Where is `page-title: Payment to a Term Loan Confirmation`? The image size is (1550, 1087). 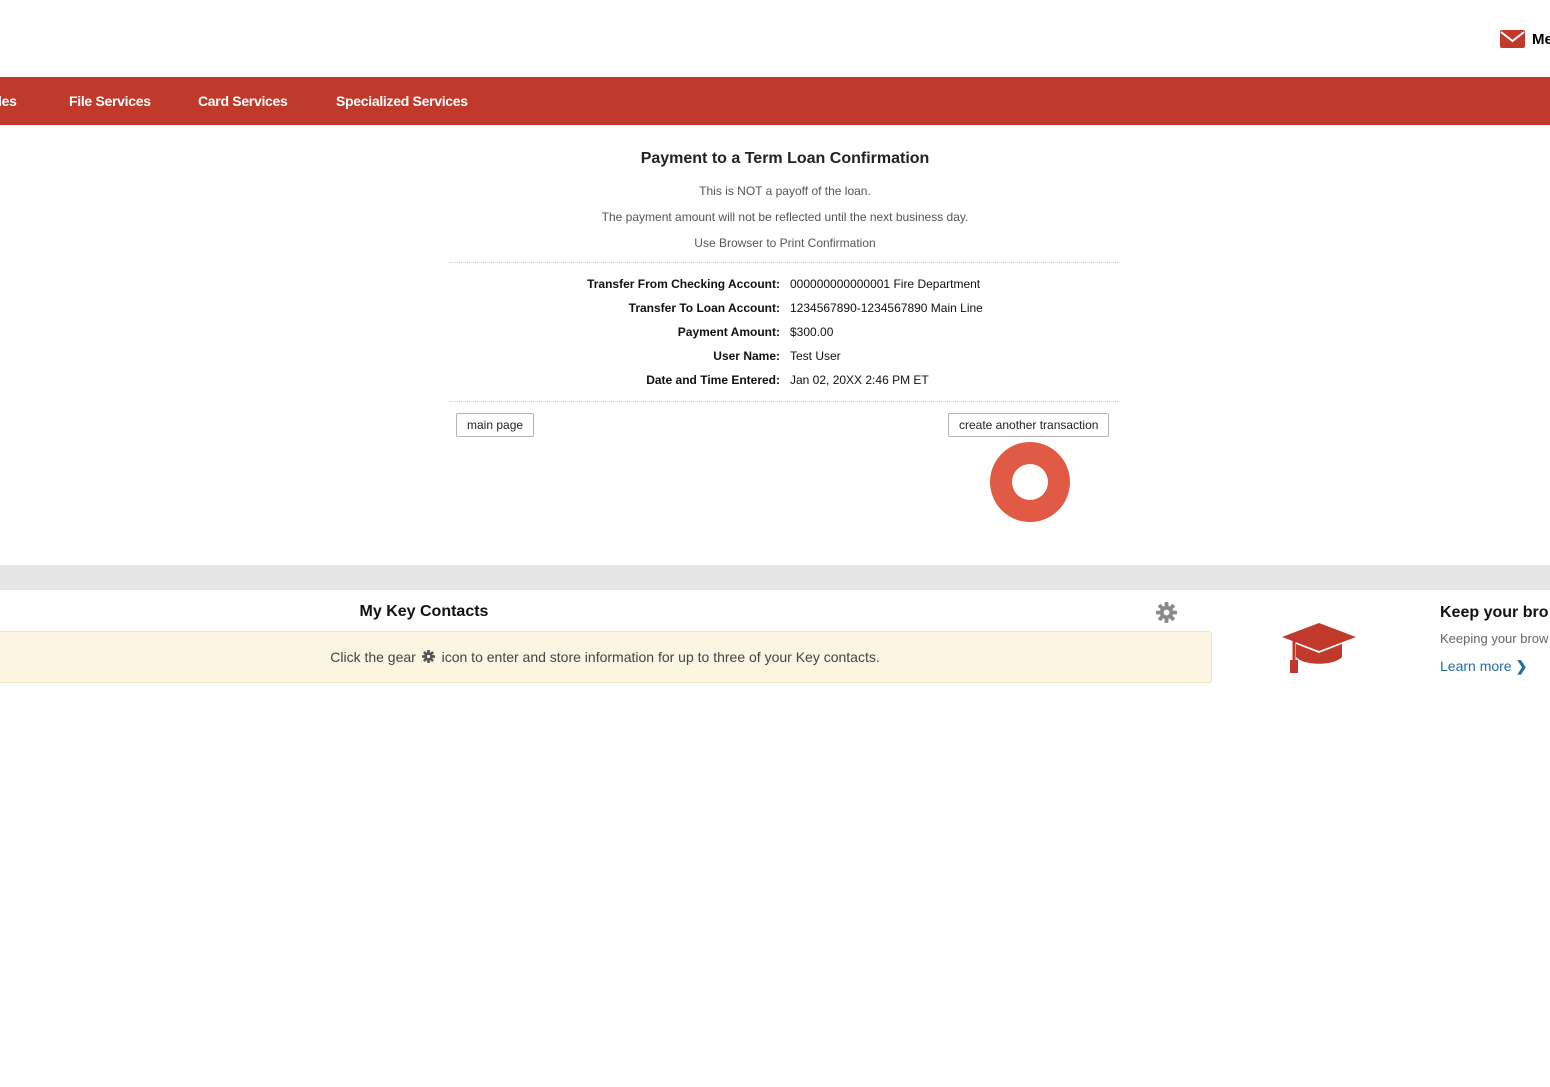
page-title: Payment to a Term Loan Confirmation is located at coordinates (785, 158).